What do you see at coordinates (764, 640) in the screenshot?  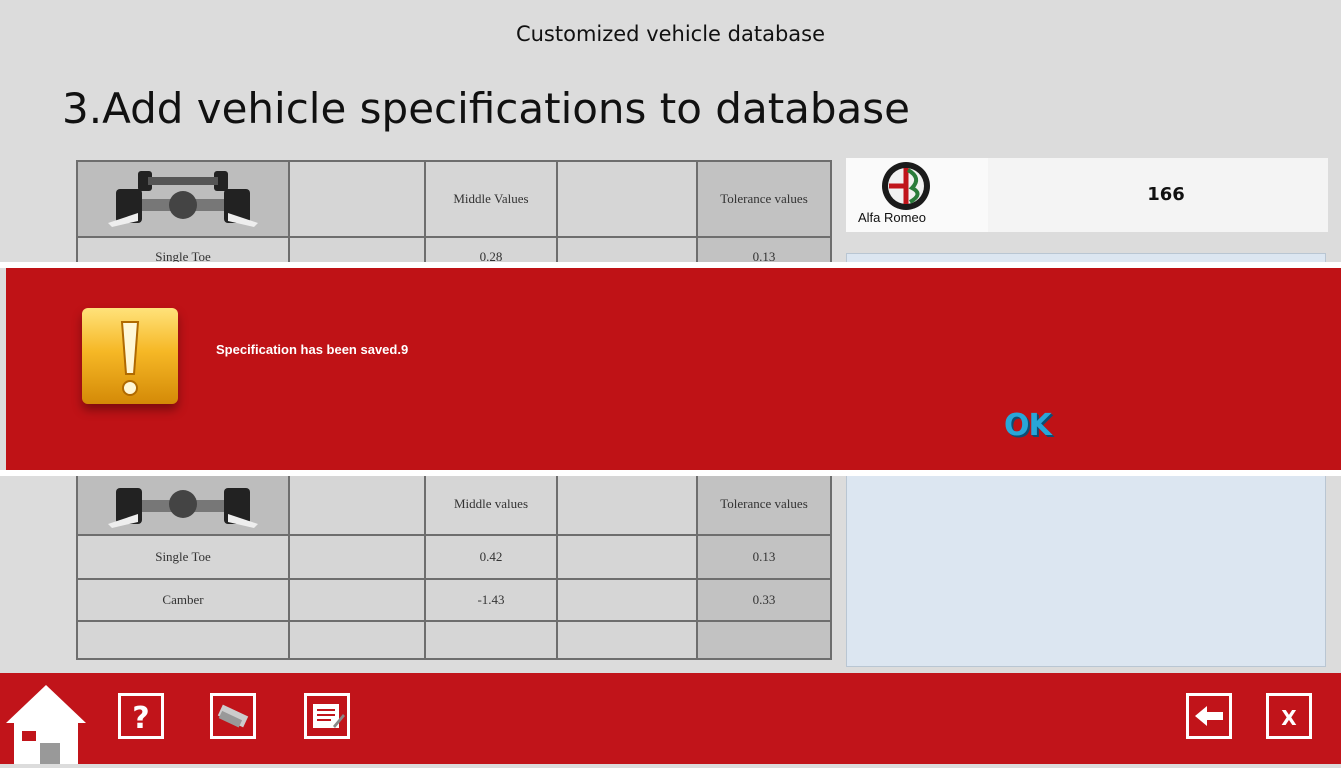 I see `tolerance-value` at bounding box center [764, 640].